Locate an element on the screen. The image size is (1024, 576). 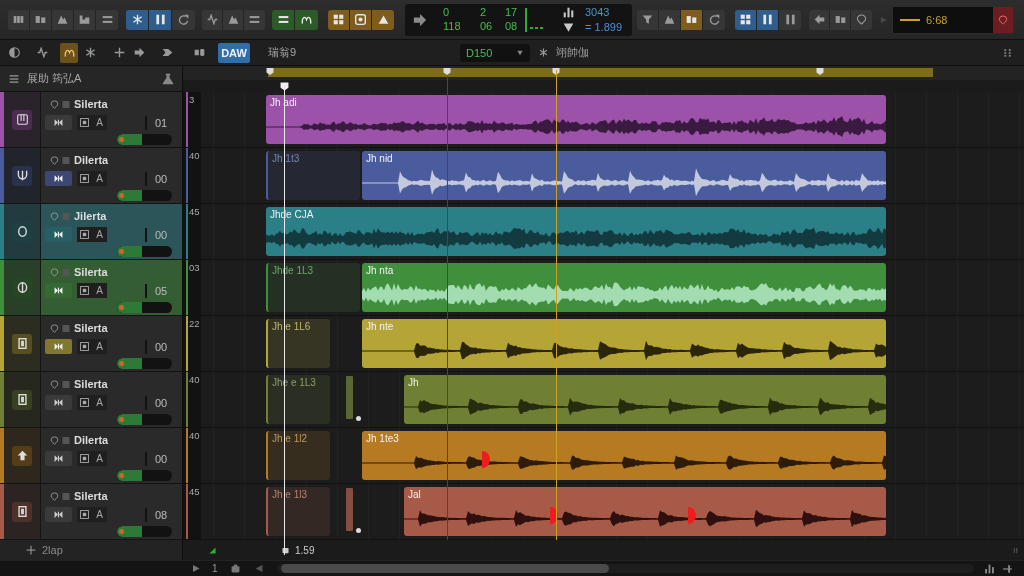
track-header: Jilerta A 00 is located at coordinates (111, 231).